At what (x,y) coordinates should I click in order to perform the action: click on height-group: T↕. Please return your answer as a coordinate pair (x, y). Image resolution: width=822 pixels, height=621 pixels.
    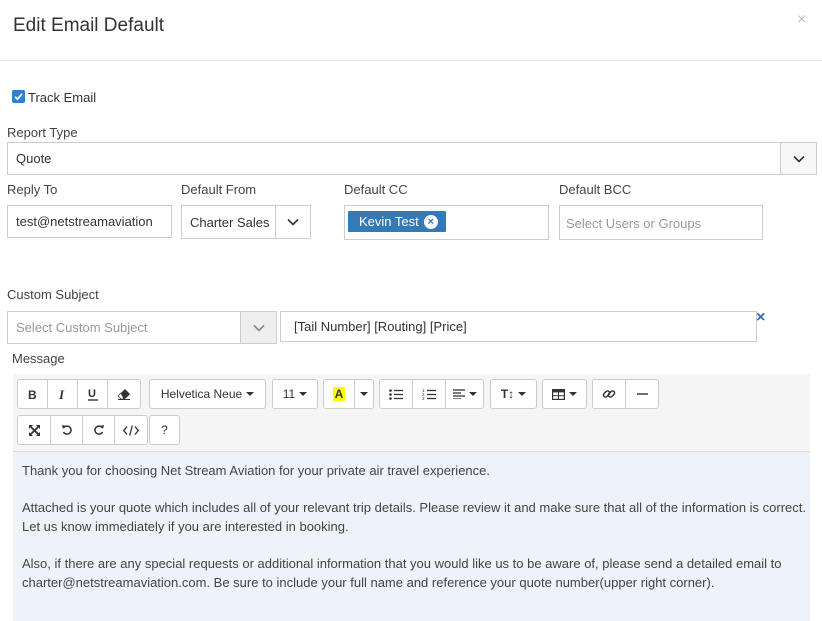
    Looking at the image, I should click on (513, 394).